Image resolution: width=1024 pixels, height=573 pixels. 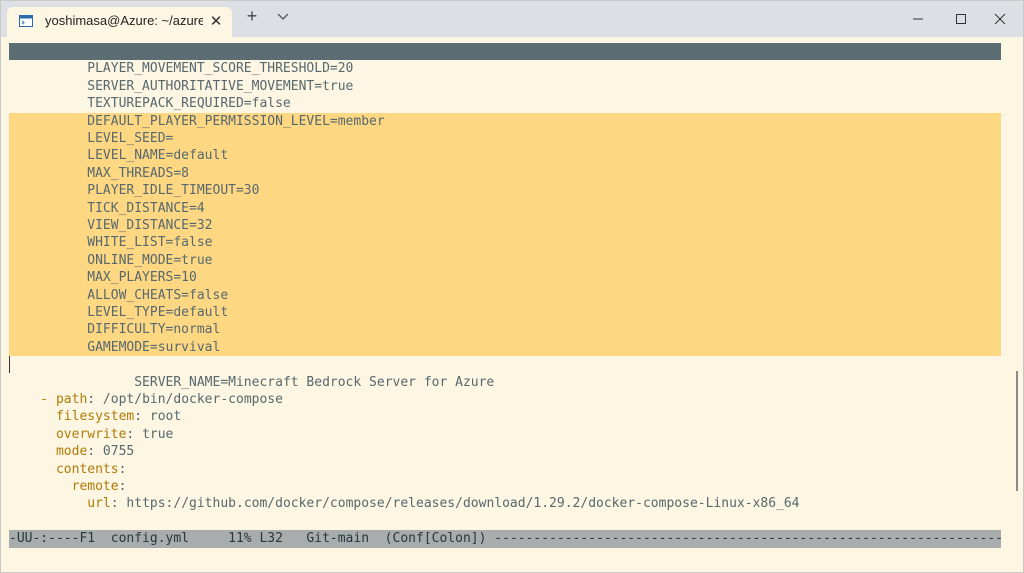 What do you see at coordinates (9, 365) in the screenshot?
I see `text-cursor` at bounding box center [9, 365].